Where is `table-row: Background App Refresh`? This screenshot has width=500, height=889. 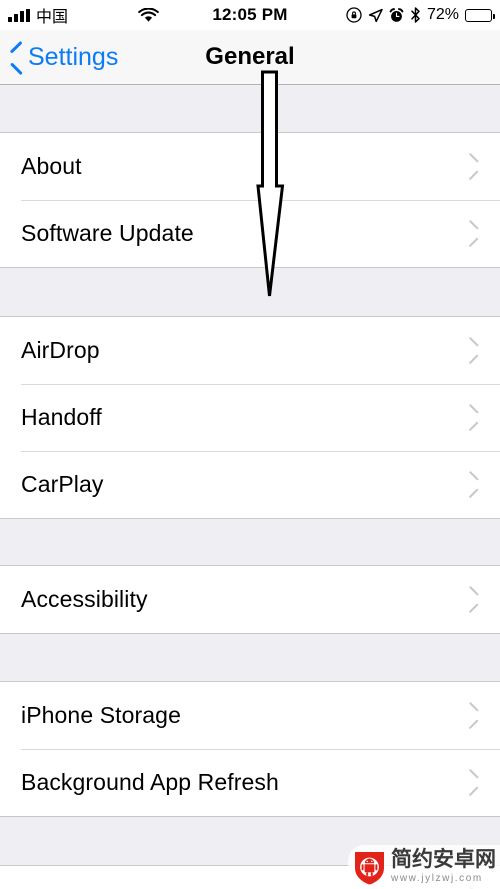 table-row: Background App Refresh is located at coordinates (250, 782).